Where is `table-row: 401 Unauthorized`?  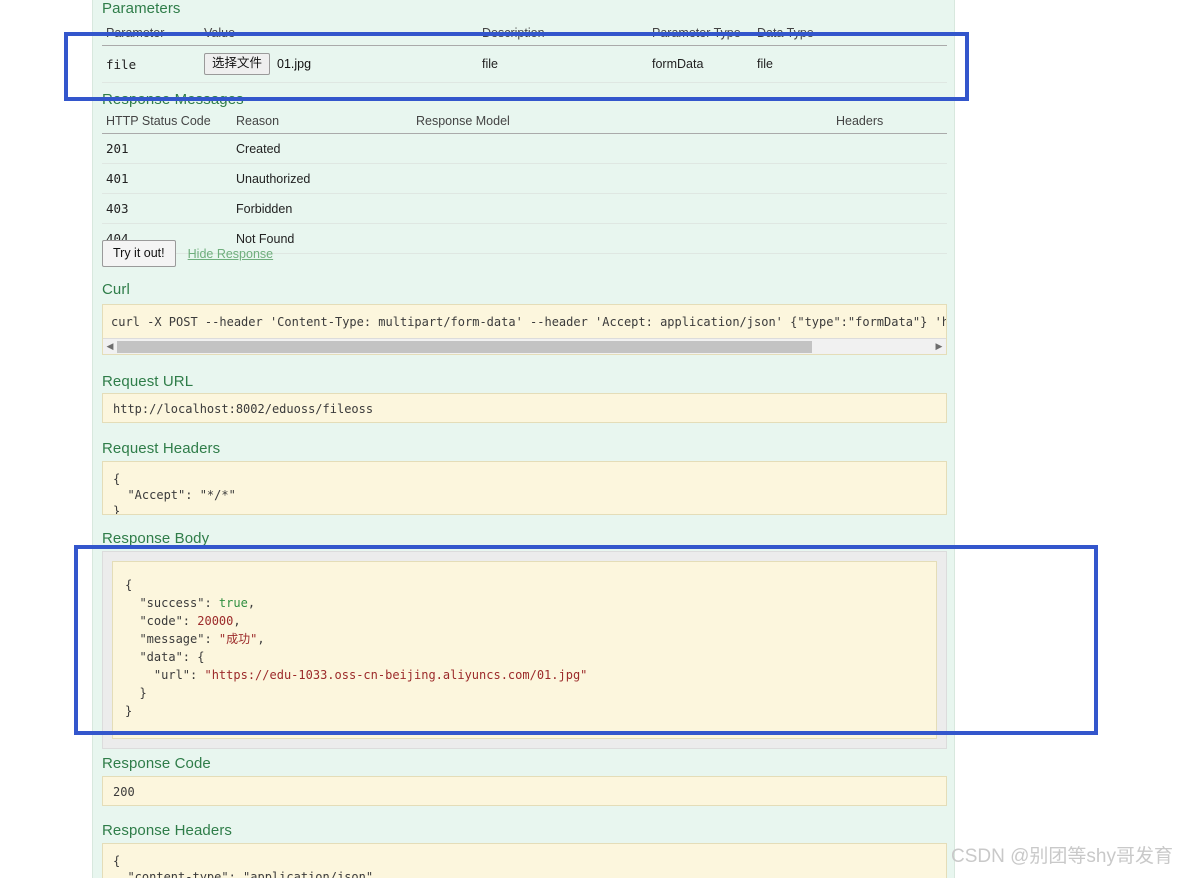
table-row: 401 Unauthorized is located at coordinates (524, 178).